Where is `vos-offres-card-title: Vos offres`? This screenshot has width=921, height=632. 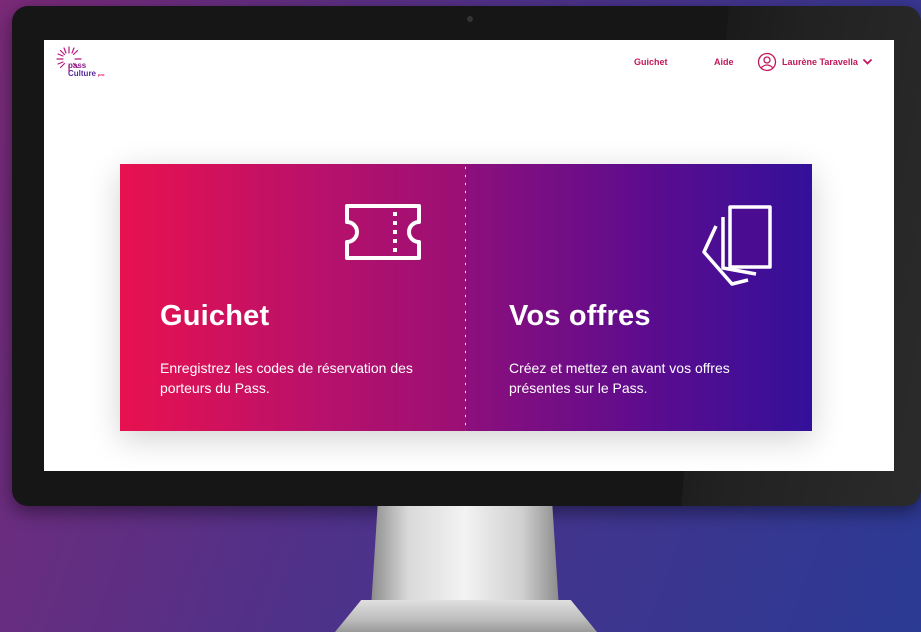 vos-offres-card-title: Vos offres is located at coordinates (580, 316).